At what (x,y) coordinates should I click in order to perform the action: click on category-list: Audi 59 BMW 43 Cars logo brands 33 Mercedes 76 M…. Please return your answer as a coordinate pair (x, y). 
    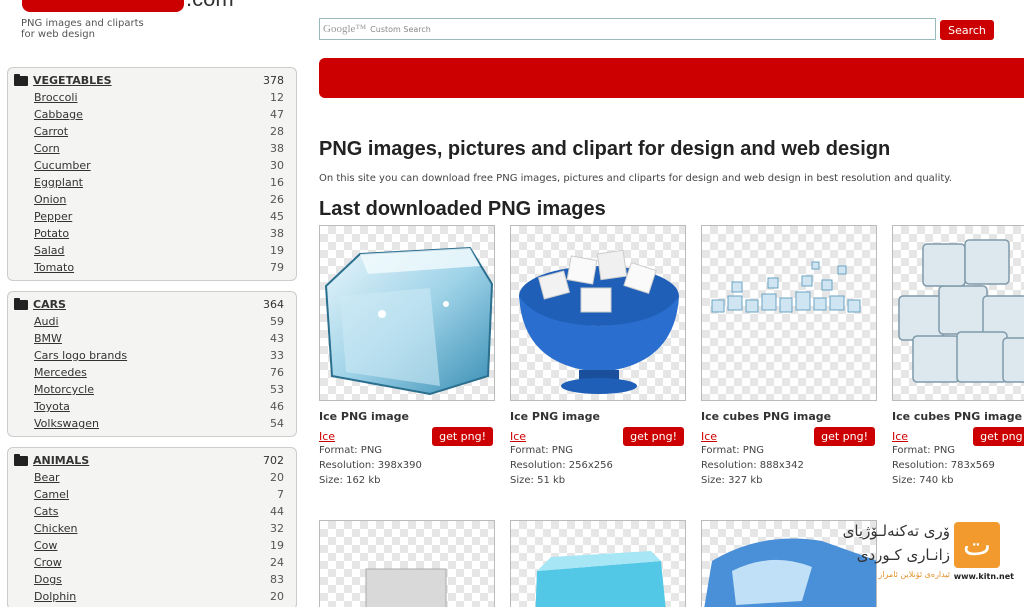
    Looking at the image, I should click on (149, 372).